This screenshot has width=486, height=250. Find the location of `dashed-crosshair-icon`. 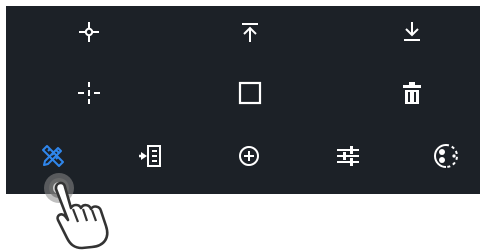

dashed-crosshair-icon is located at coordinates (89, 93).